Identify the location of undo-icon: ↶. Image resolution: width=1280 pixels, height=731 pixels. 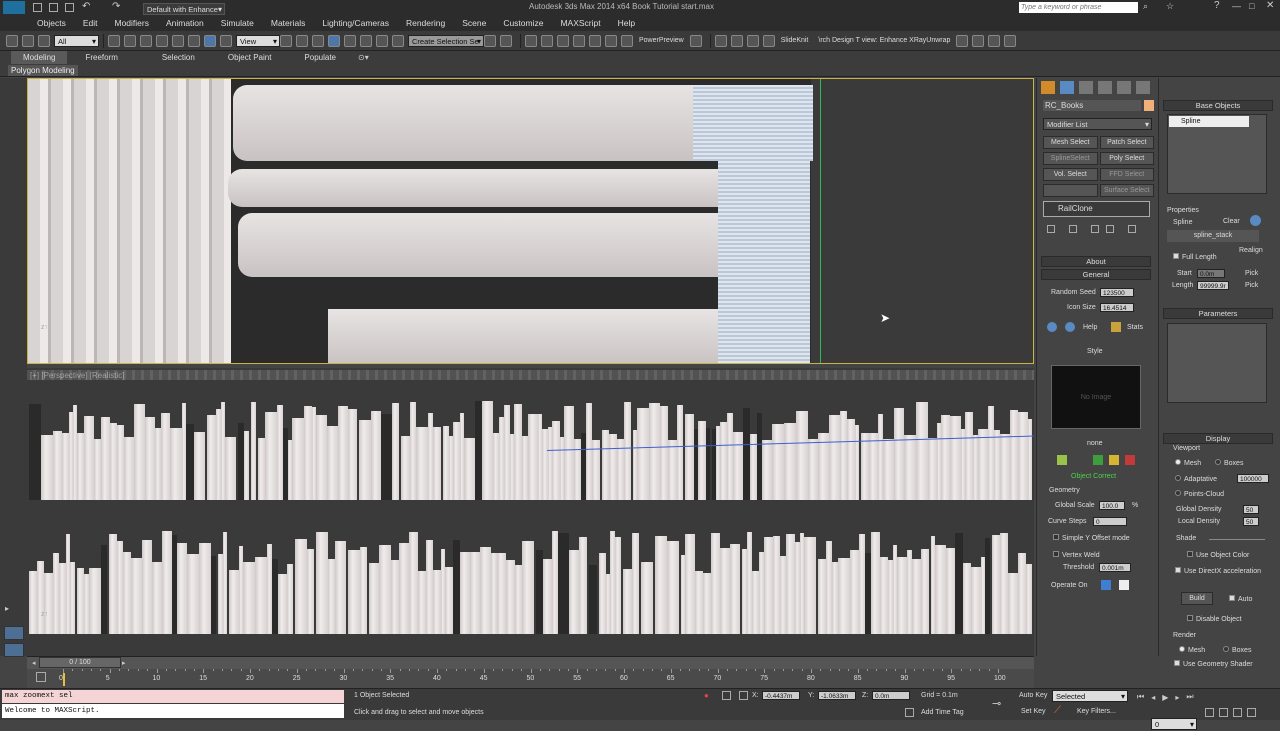
(86, 6).